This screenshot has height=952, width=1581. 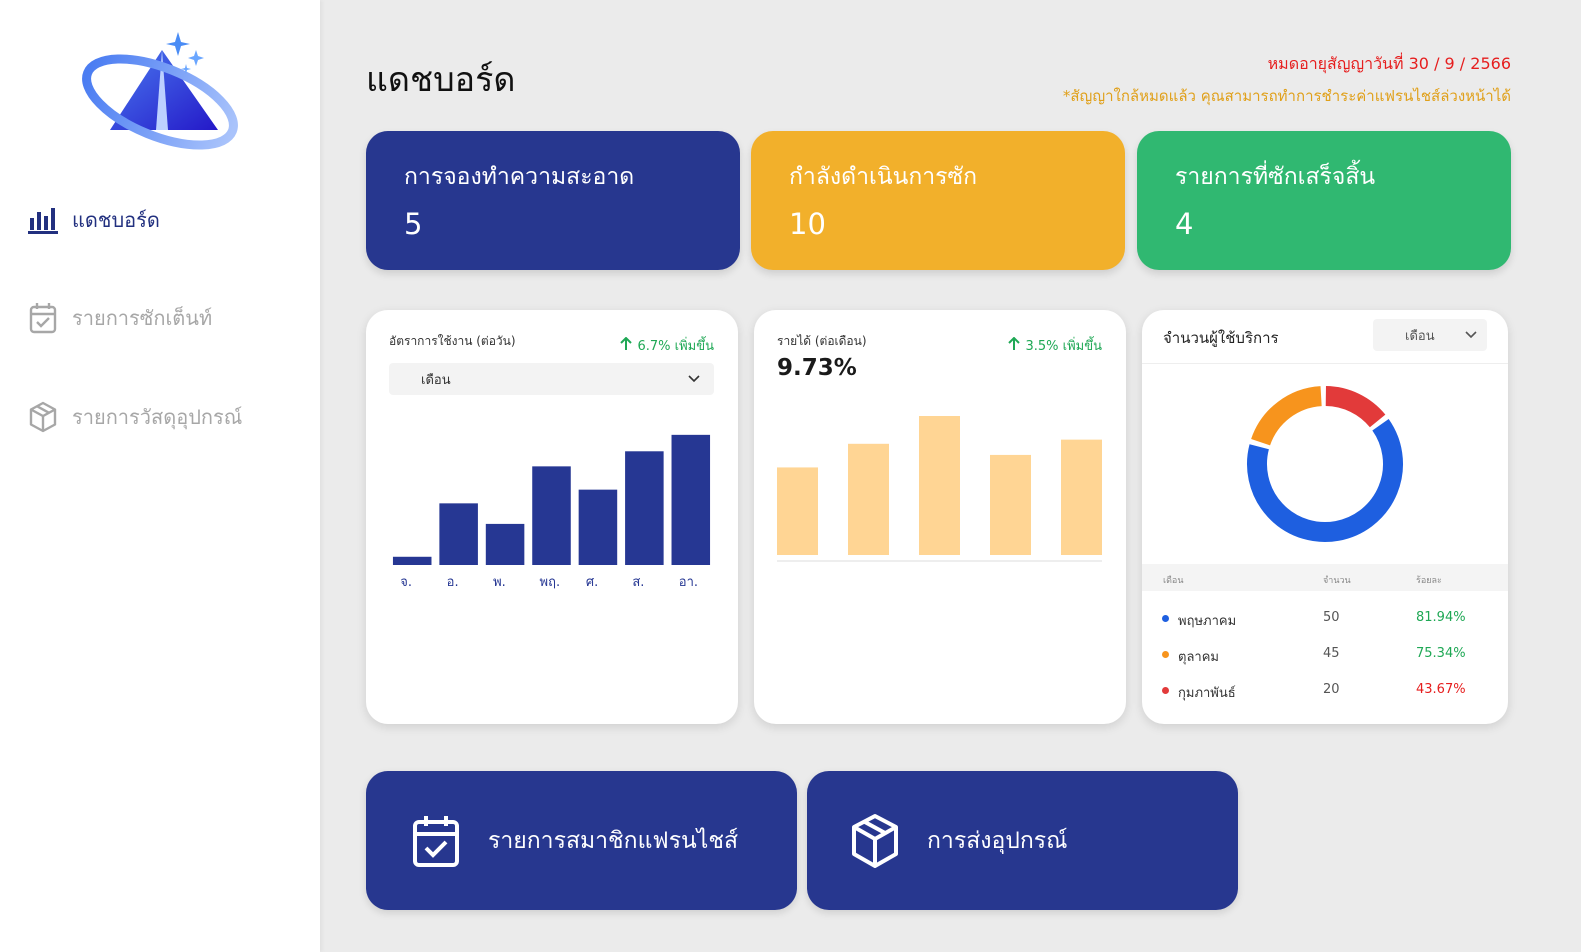 I want to click on stat-value: 10, so click(x=807, y=224).